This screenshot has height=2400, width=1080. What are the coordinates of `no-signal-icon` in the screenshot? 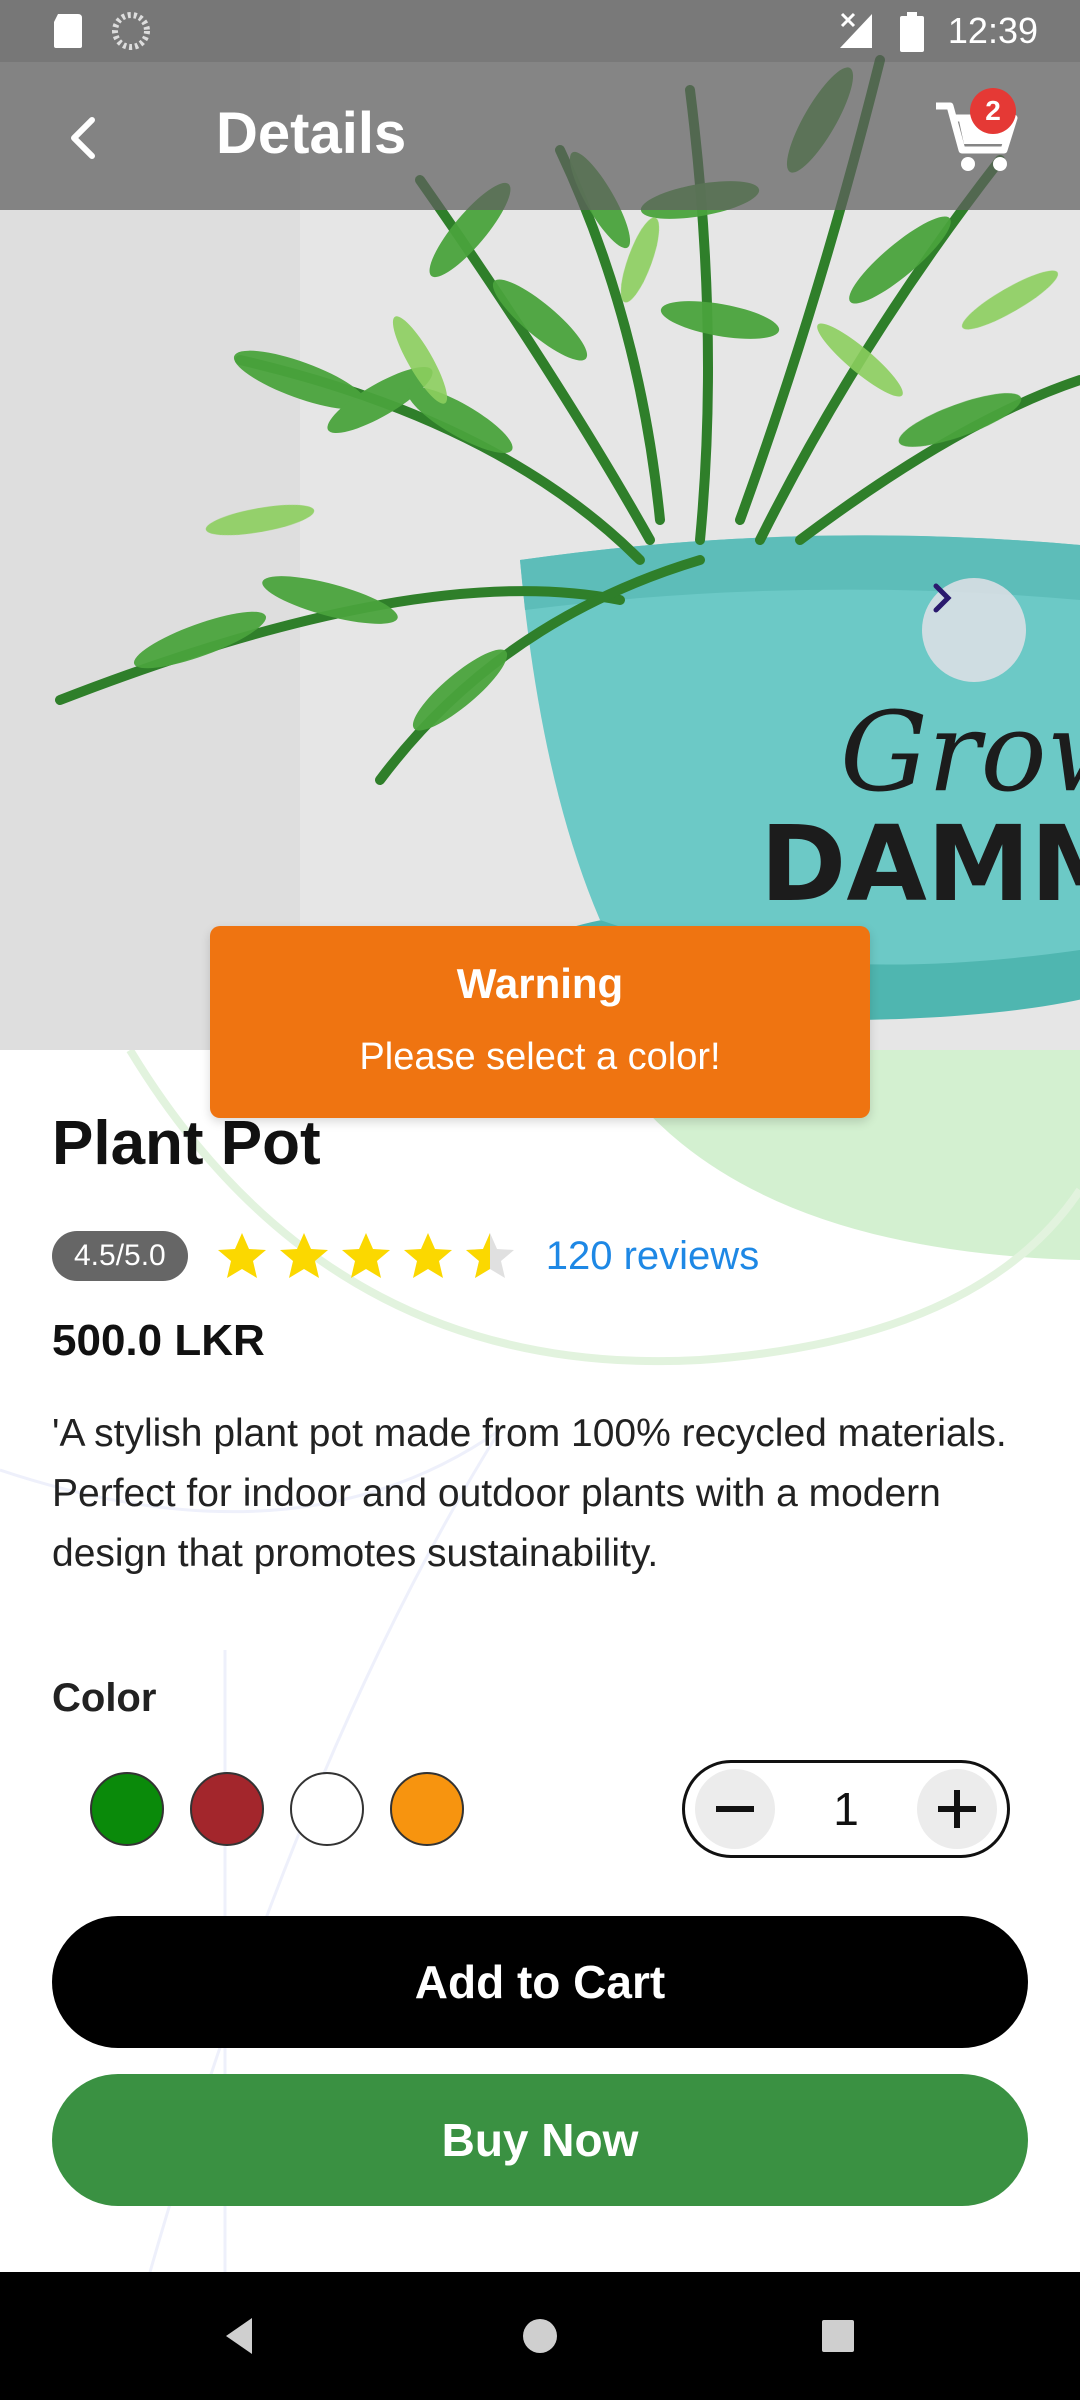 It's located at (856, 30).